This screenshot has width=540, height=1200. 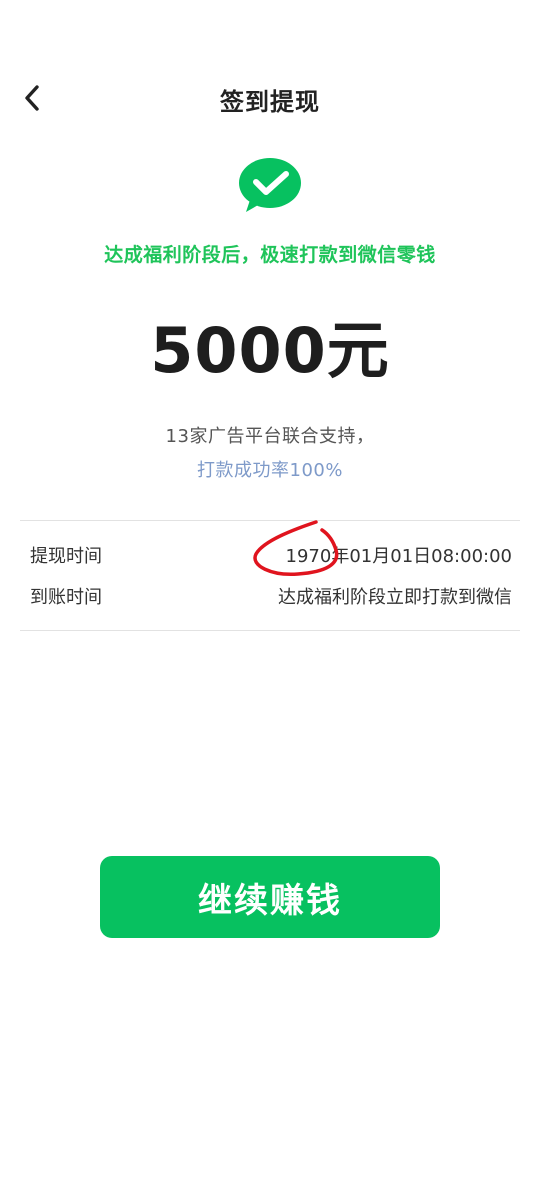 What do you see at coordinates (395, 597) in the screenshot?
I see `arrival-time-value: 达成福利阶段立即打款到微信` at bounding box center [395, 597].